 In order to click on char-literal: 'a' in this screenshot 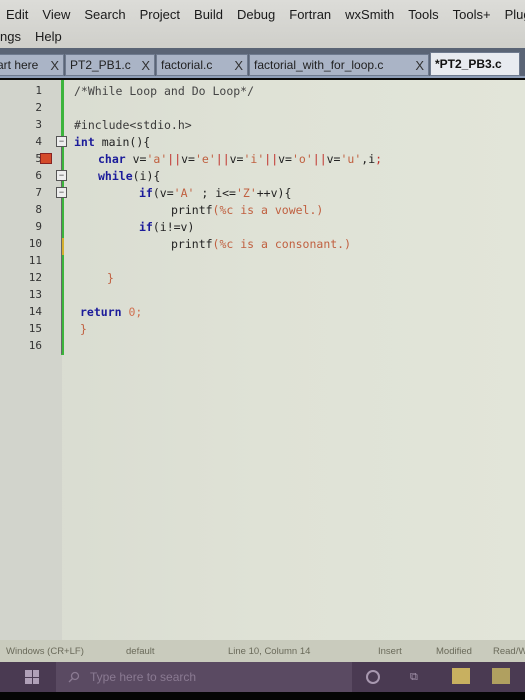, I will do `click(157, 159)`.